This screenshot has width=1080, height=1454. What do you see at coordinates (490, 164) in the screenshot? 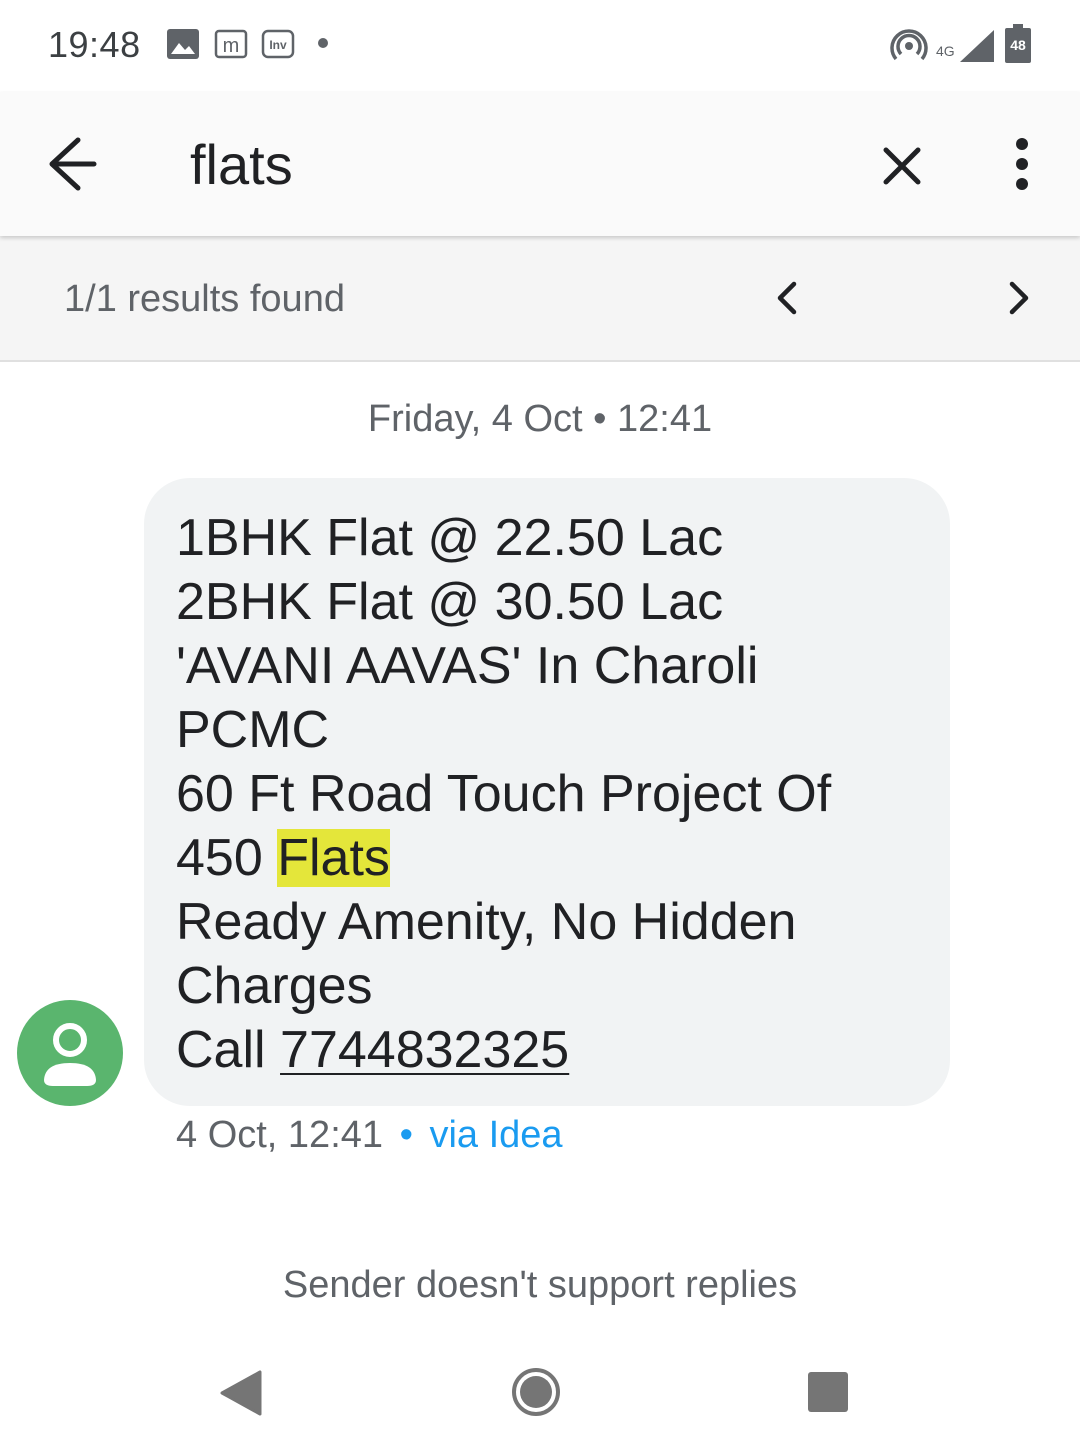
I see `search-input` at bounding box center [490, 164].